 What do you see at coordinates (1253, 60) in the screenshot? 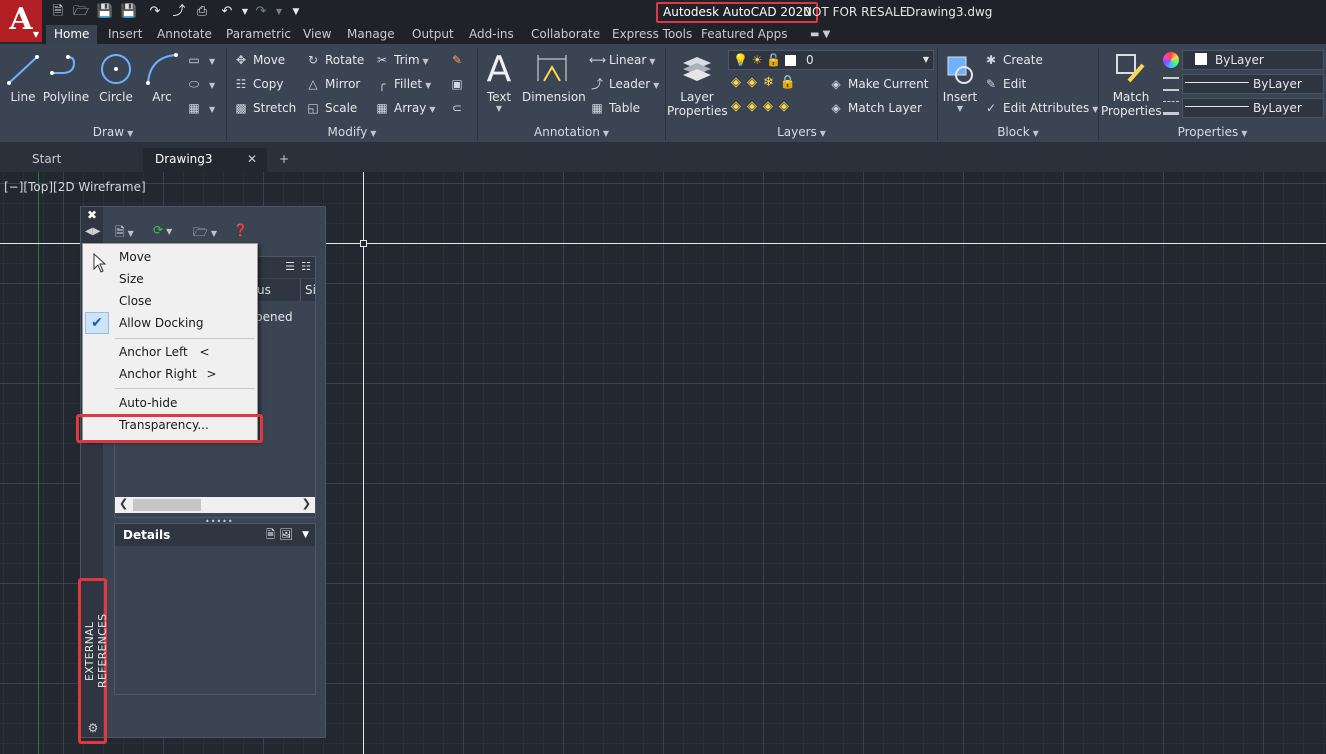
I see `color-dropdown: ByLayer` at bounding box center [1253, 60].